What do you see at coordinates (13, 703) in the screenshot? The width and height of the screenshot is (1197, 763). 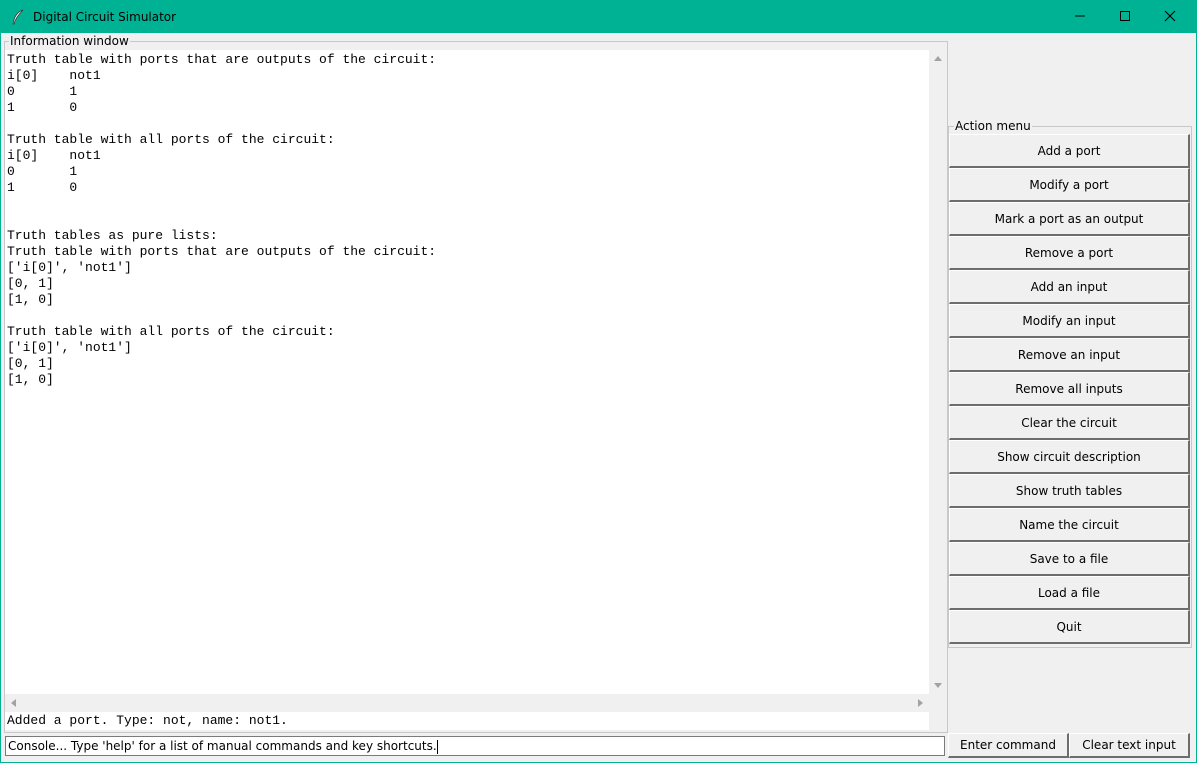 I see `scroll-left-icon` at bounding box center [13, 703].